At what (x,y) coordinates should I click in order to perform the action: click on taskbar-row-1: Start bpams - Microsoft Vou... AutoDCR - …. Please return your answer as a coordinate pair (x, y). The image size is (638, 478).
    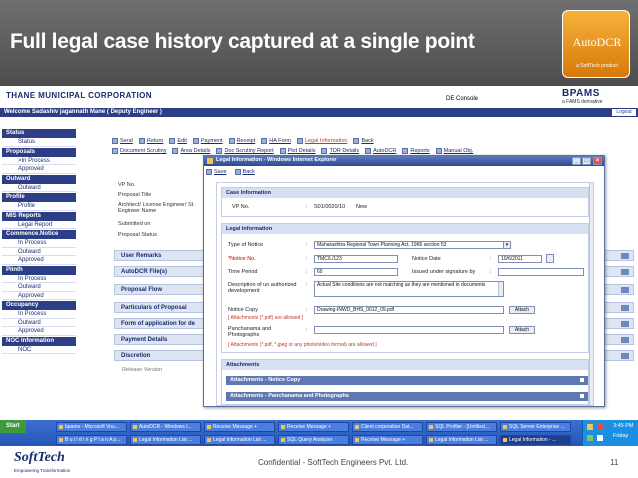
    Looking at the image, I should click on (319, 426).